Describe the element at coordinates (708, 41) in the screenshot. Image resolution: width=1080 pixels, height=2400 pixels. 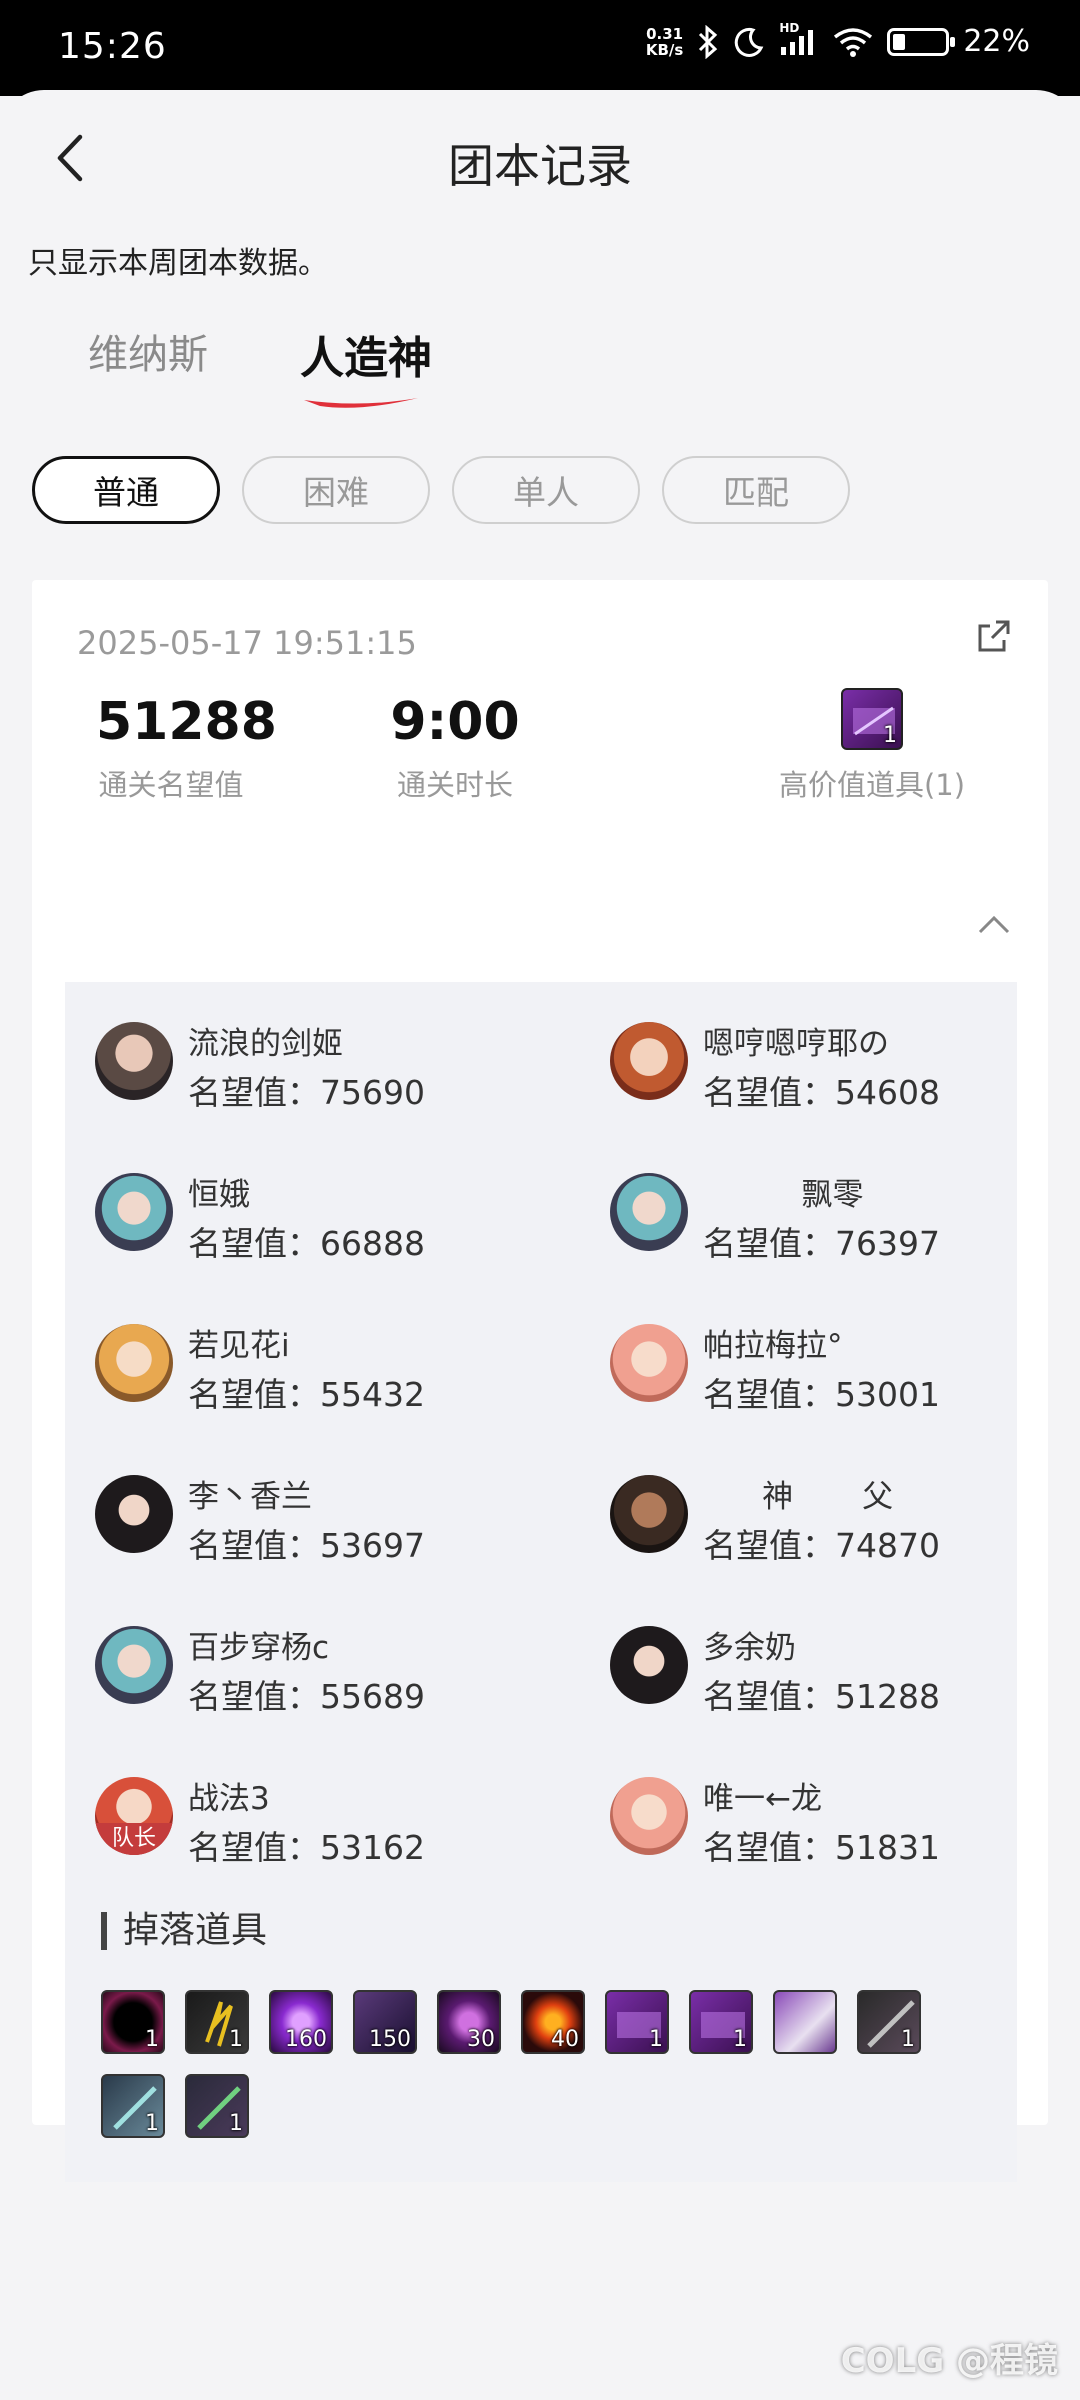
I see `bluetooth-icon` at that location.